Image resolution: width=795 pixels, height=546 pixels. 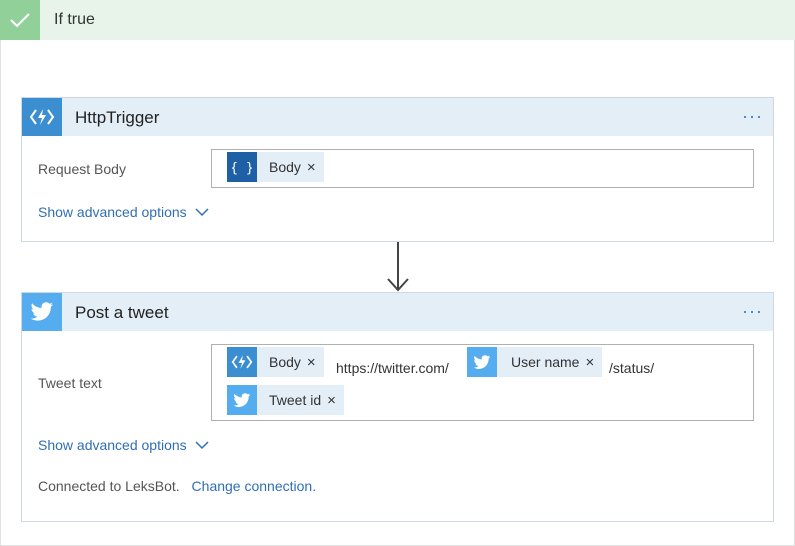 I want to click on json-braces-icon: { }, so click(x=242, y=167).